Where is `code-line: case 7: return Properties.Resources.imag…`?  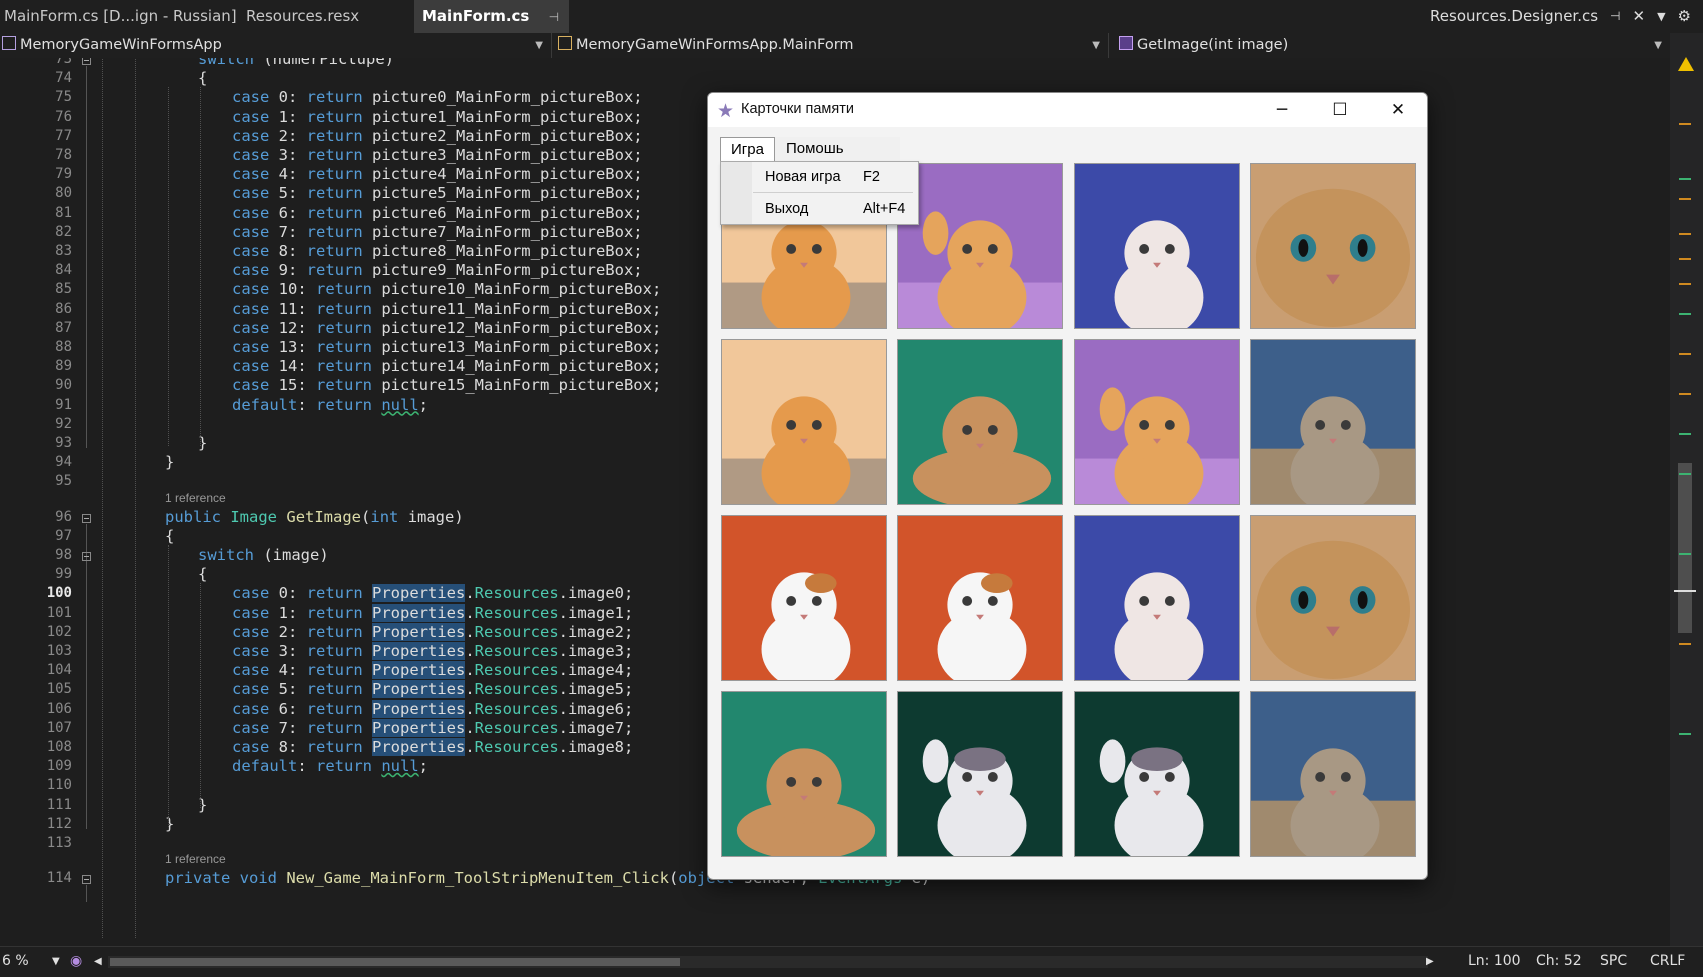 code-line: case 7: return Properties.Resources.imag… is located at coordinates (433, 727).